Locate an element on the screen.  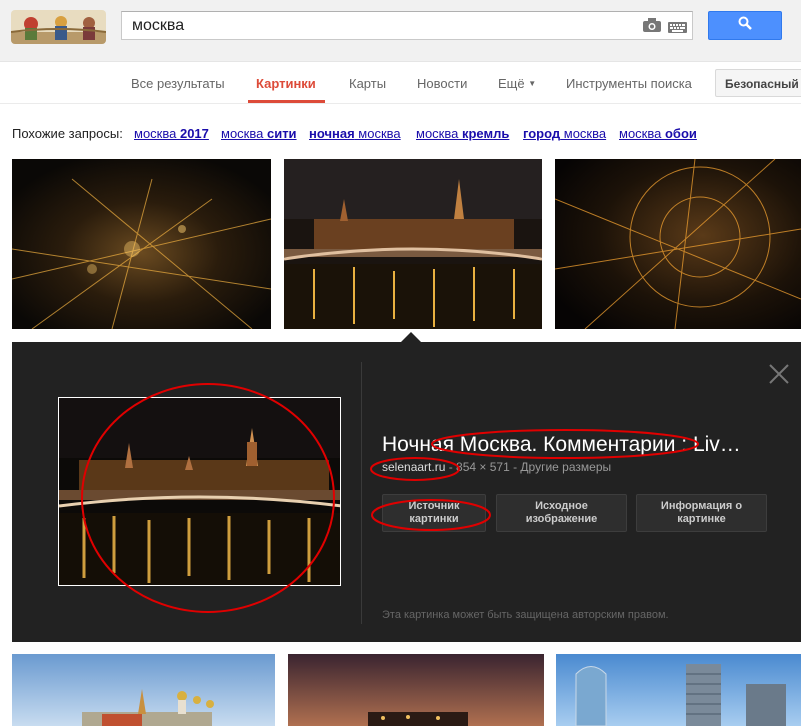
view-original-button: Исходное изображение is located at coordinates (561, 513).